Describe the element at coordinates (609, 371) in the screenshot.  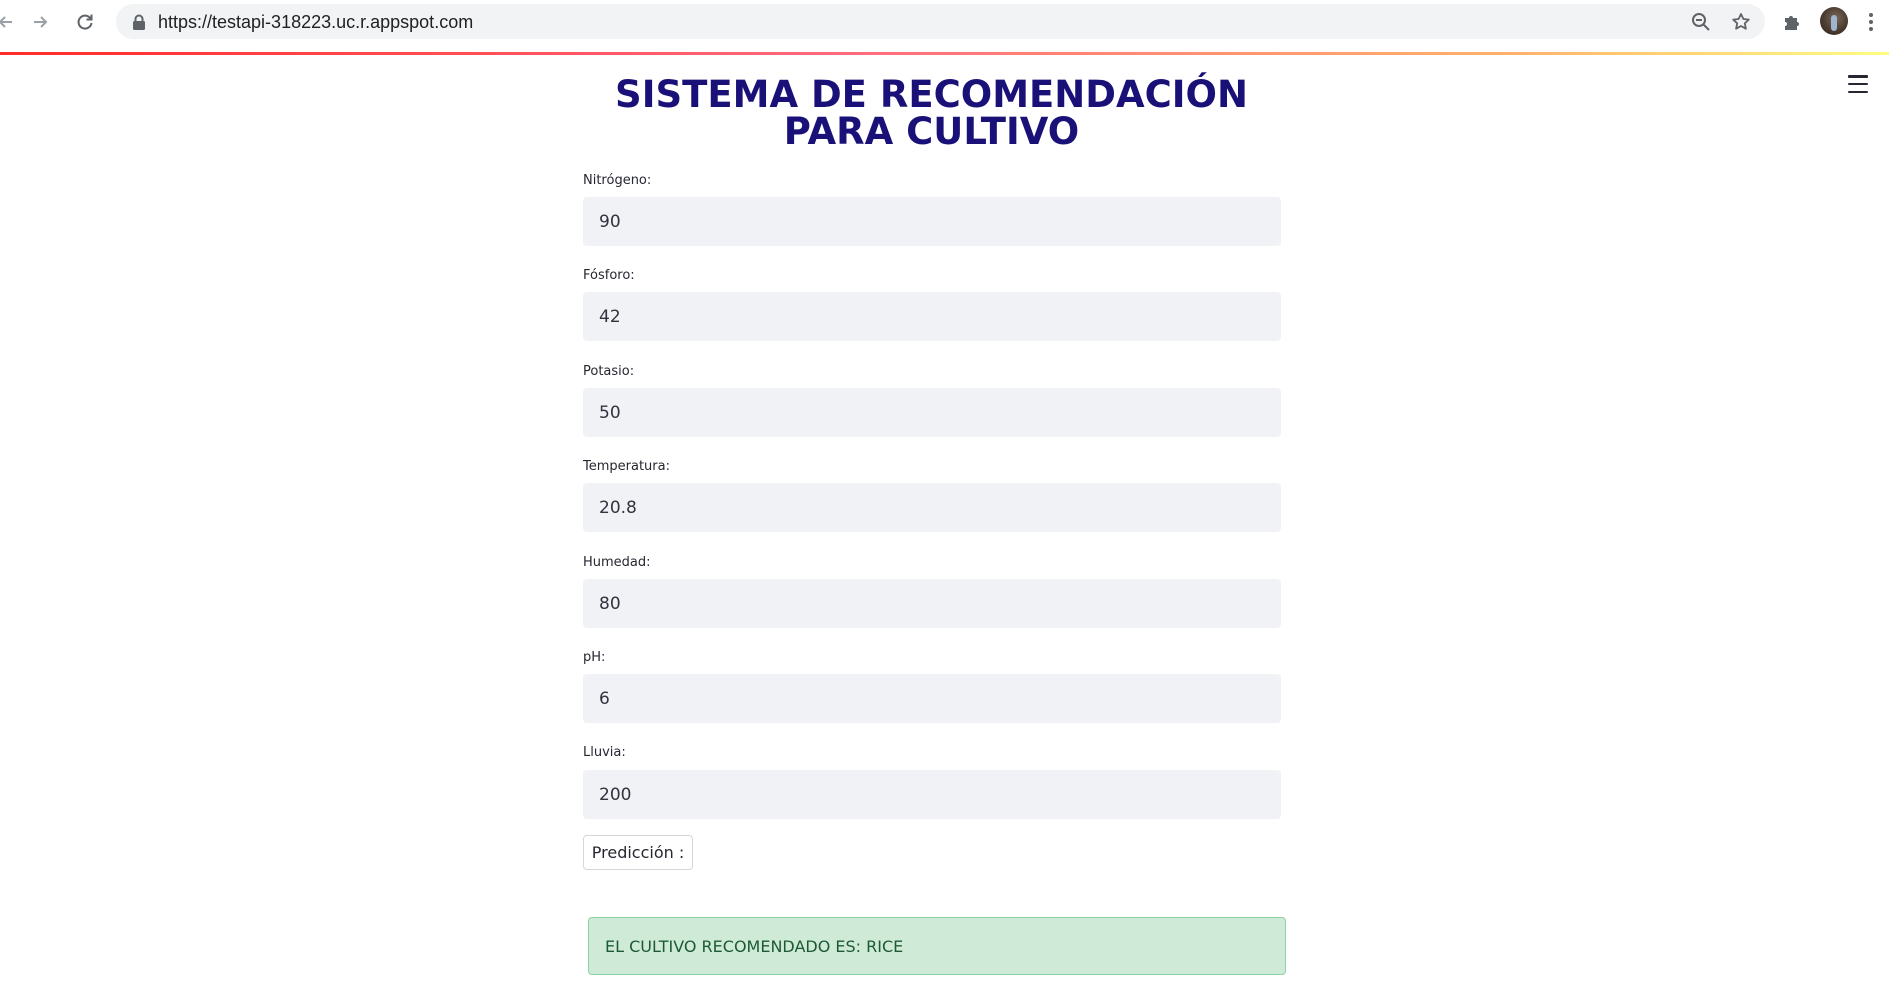
I see `potassium-label: Potasio:` at that location.